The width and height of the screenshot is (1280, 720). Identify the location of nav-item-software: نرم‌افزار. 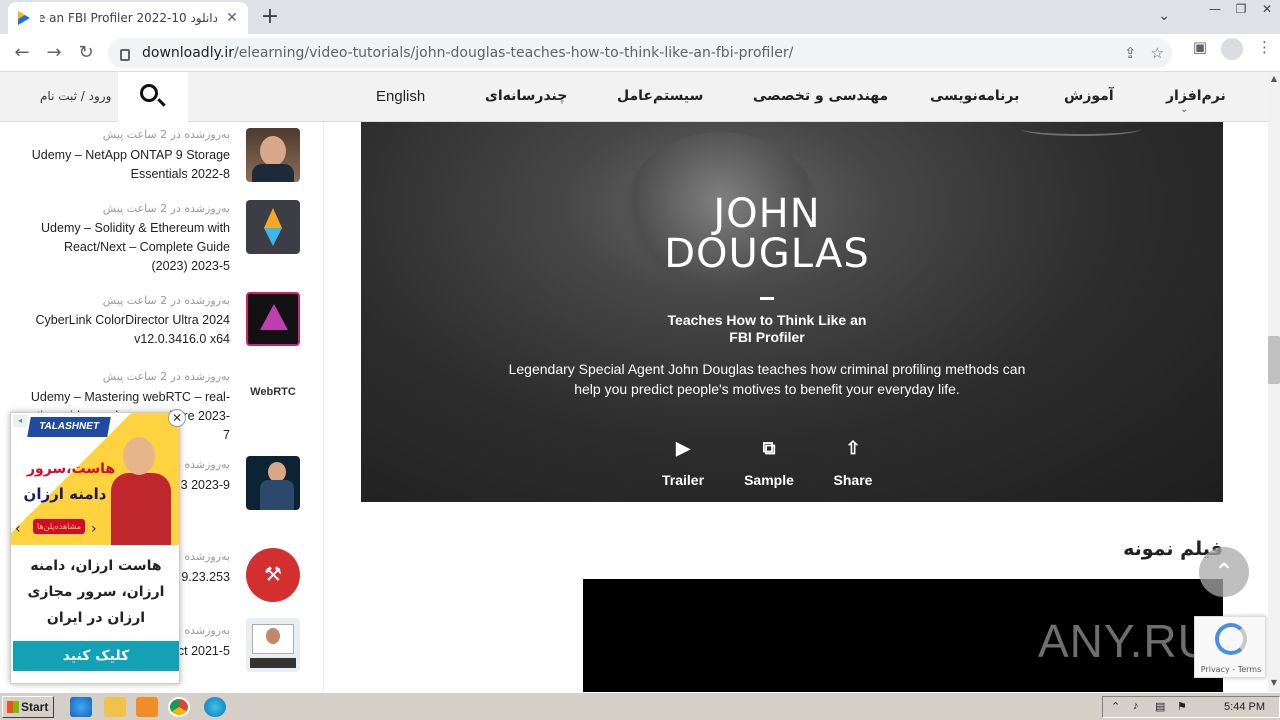
(1196, 96).